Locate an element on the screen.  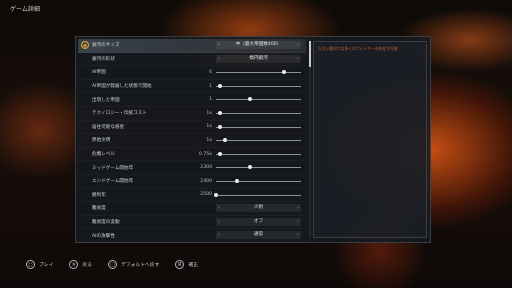
setting-choice: ‹ オフ › is located at coordinates (258, 221).